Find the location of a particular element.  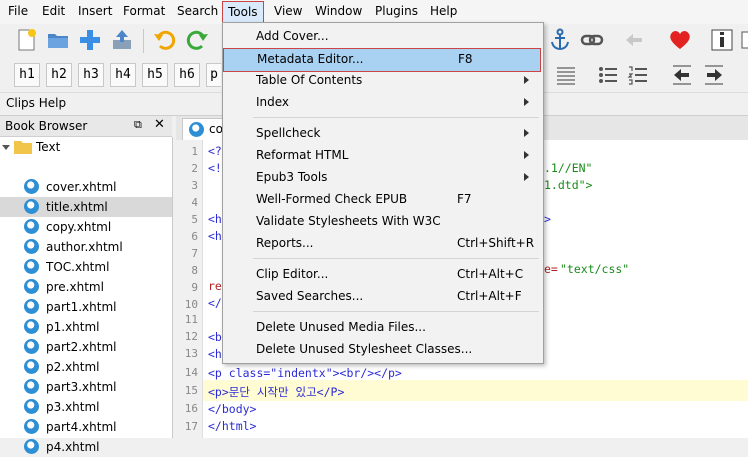

clips-help-label: Clips Help is located at coordinates (36, 103).